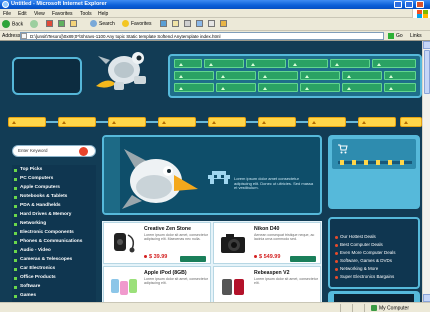 The height and width of the screenshot is (312, 430). I want to click on home-button, so click(74, 24).